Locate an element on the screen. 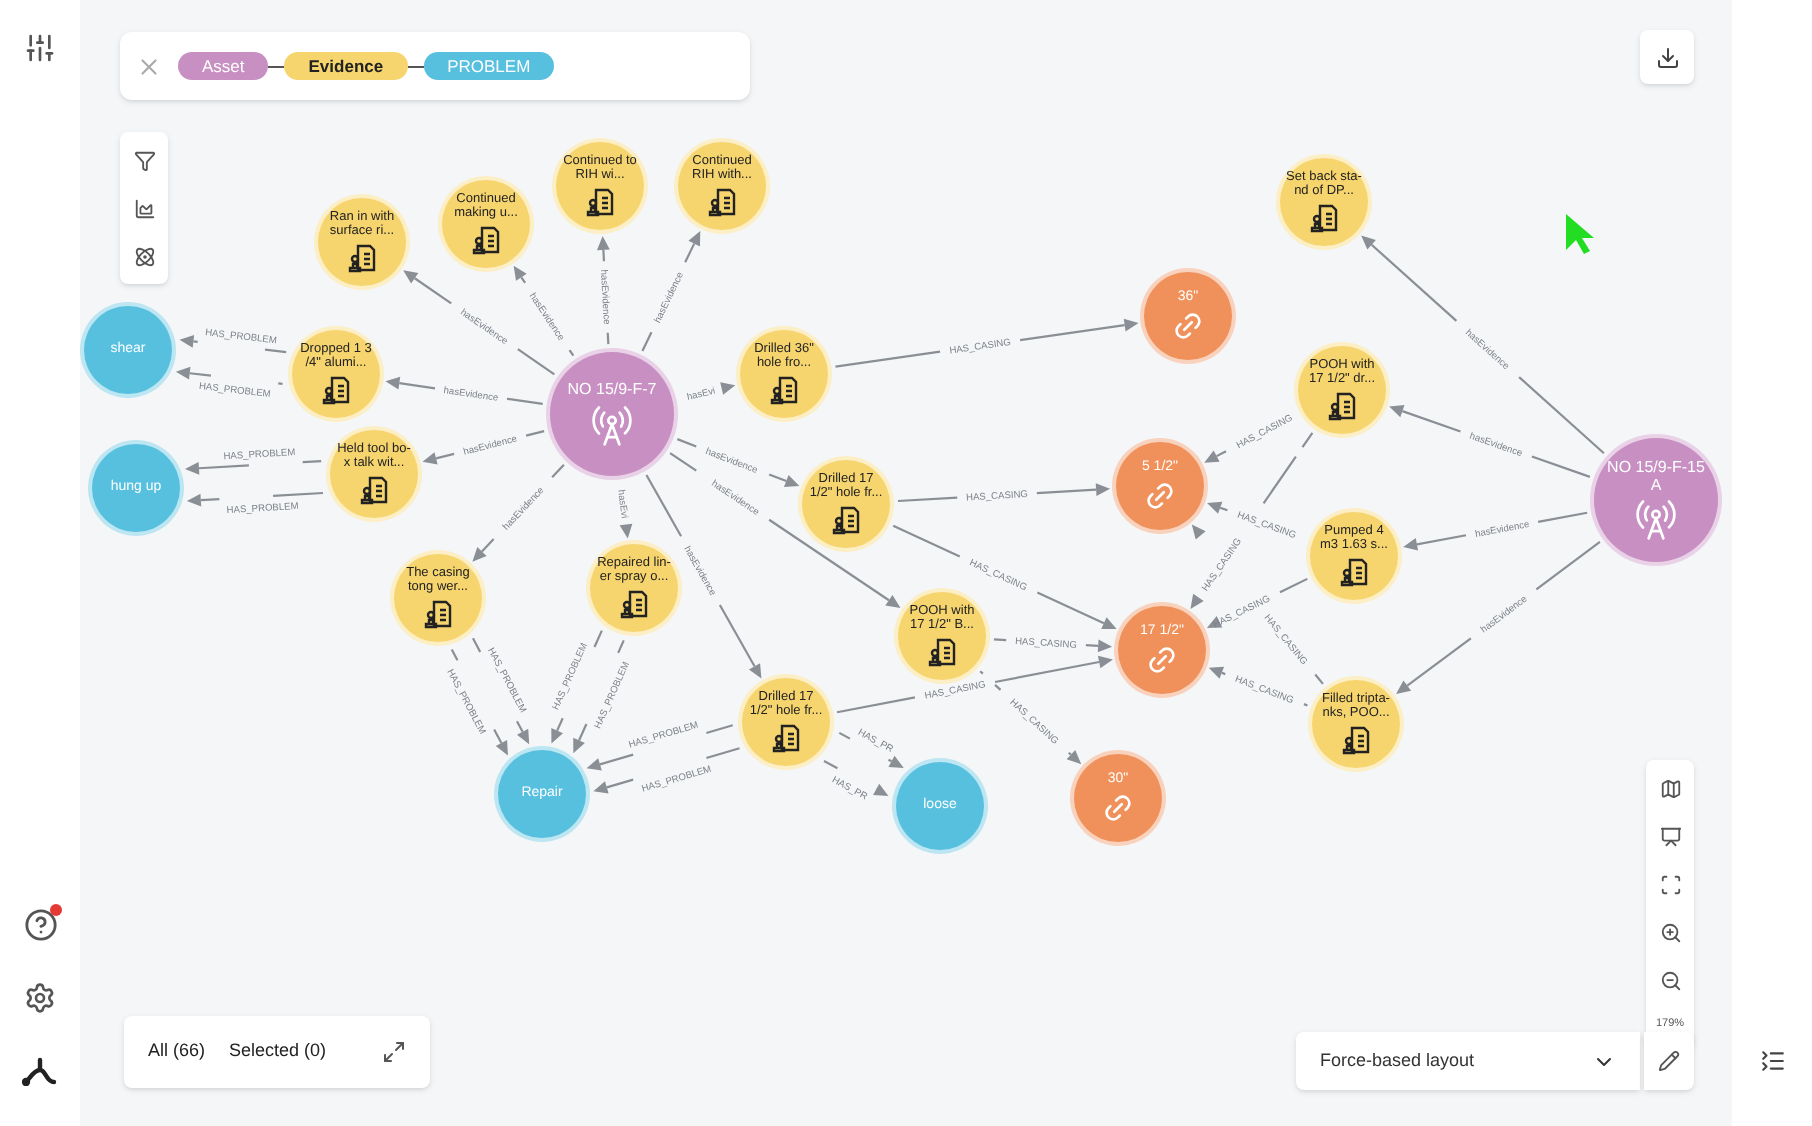 The height and width of the screenshot is (1126, 1812). pencil-icon is located at coordinates (1669, 1061).